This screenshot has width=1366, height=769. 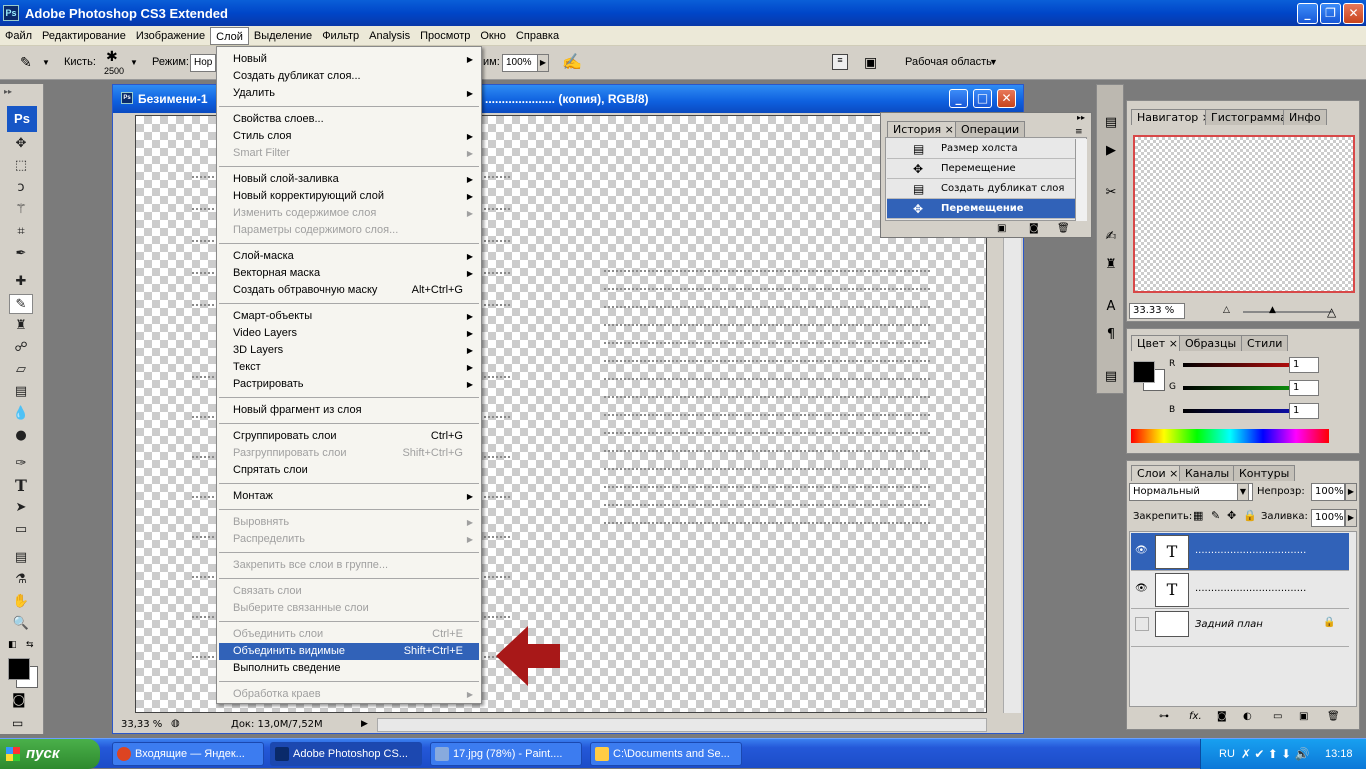 I want to click on panel-collapse-icon: ▸▸, so click(x=1081, y=117).